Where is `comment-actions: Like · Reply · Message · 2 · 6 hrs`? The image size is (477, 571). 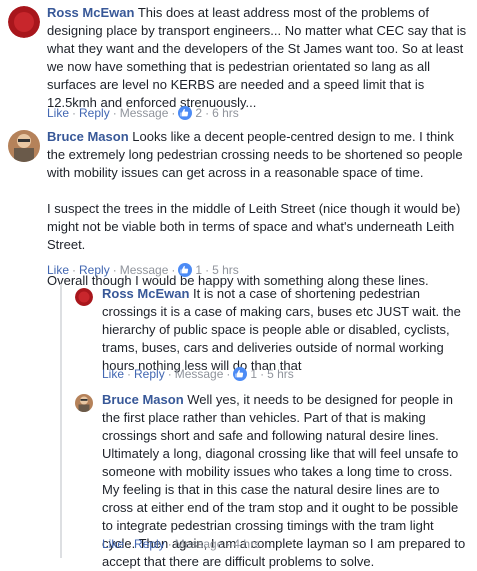
comment-actions: Like · Reply · Message · 2 · 6 hrs is located at coordinates (143, 113).